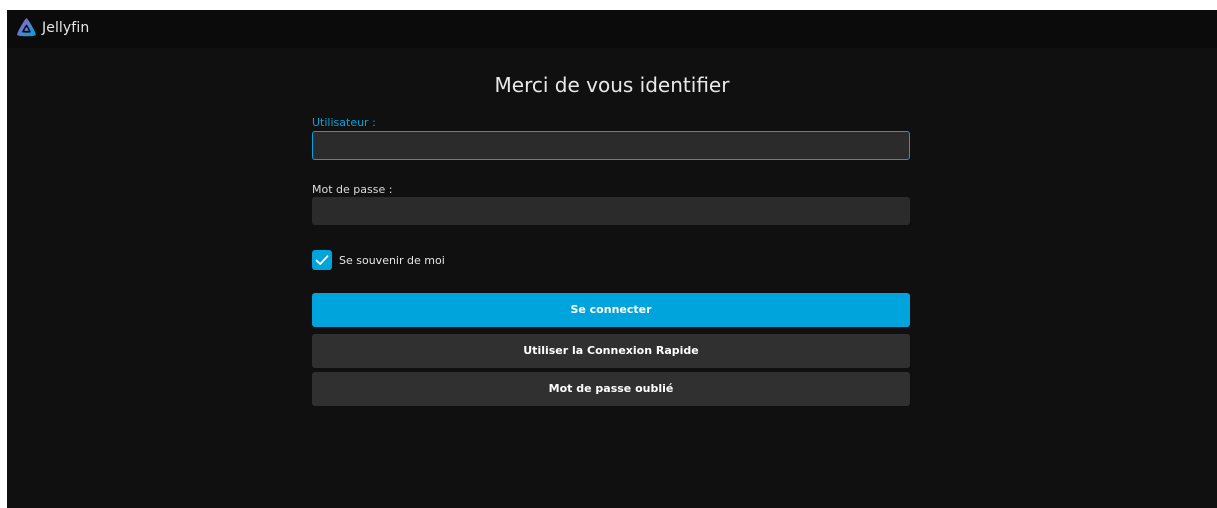 The height and width of the screenshot is (508, 1217). Describe the element at coordinates (611, 389) in the screenshot. I see `forgot-password-button: Mot de passe oublié` at that location.